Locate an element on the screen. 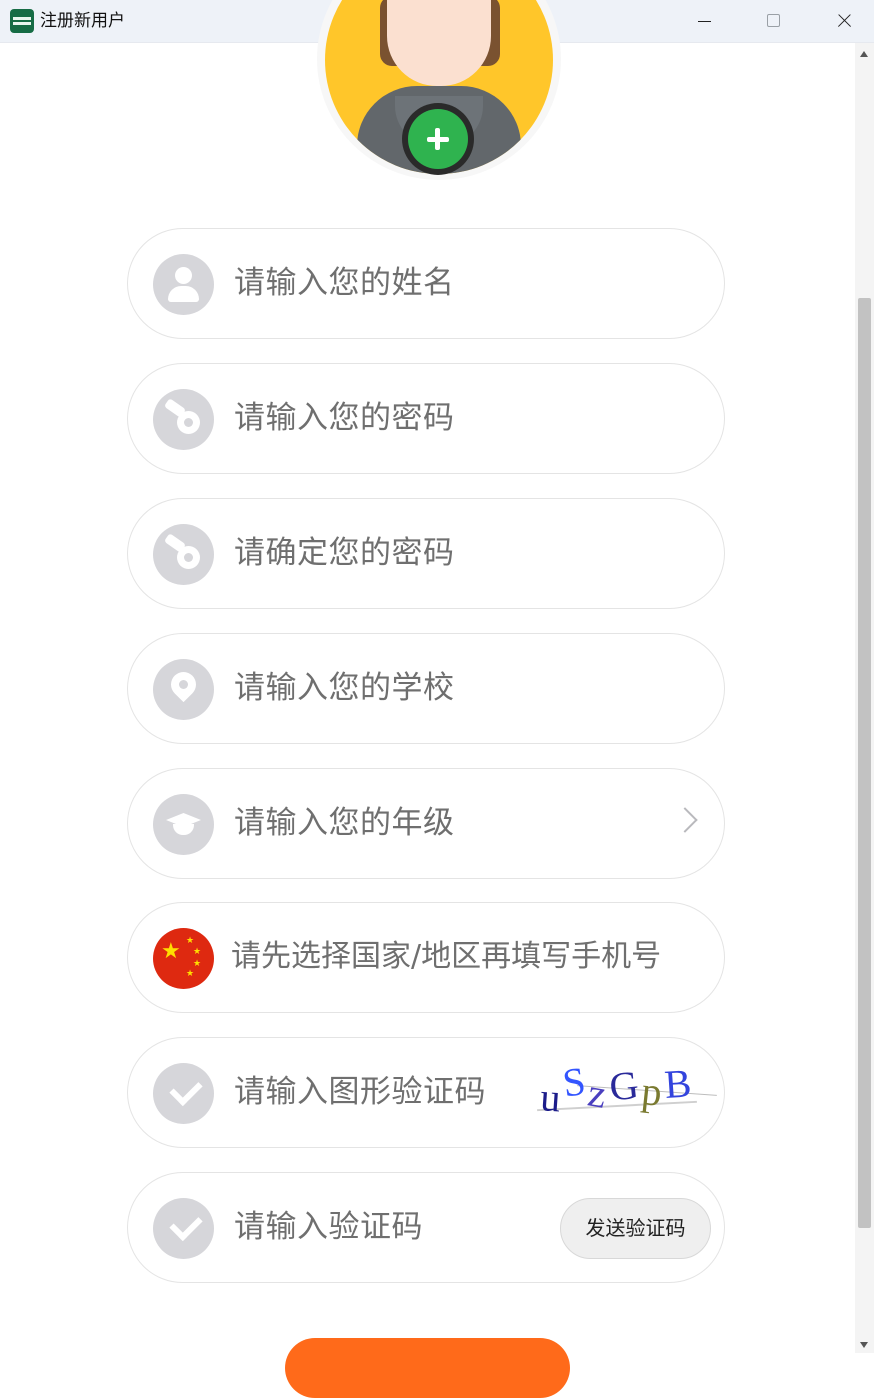 Image resolution: width=874 pixels, height=1398 pixels. app-logo-icon is located at coordinates (22, 21).